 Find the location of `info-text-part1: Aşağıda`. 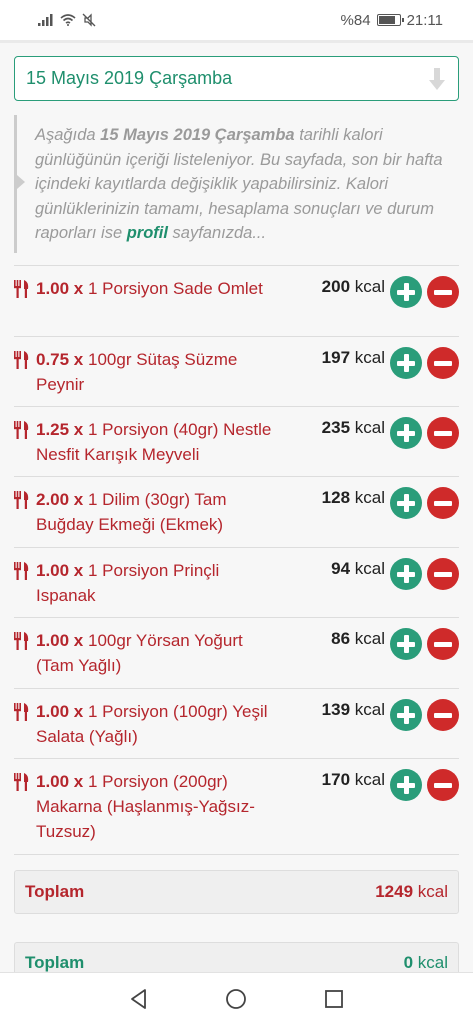

info-text-part1: Aşağıda is located at coordinates (68, 135).